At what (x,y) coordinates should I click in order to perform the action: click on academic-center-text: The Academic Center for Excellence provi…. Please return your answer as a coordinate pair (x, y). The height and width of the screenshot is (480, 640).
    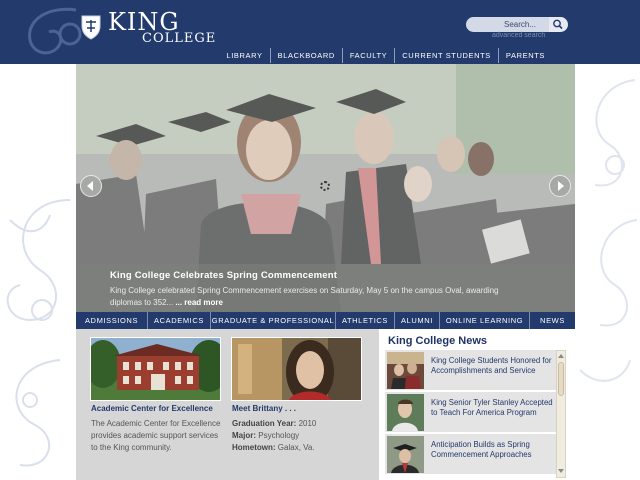
    Looking at the image, I should click on (156, 435).